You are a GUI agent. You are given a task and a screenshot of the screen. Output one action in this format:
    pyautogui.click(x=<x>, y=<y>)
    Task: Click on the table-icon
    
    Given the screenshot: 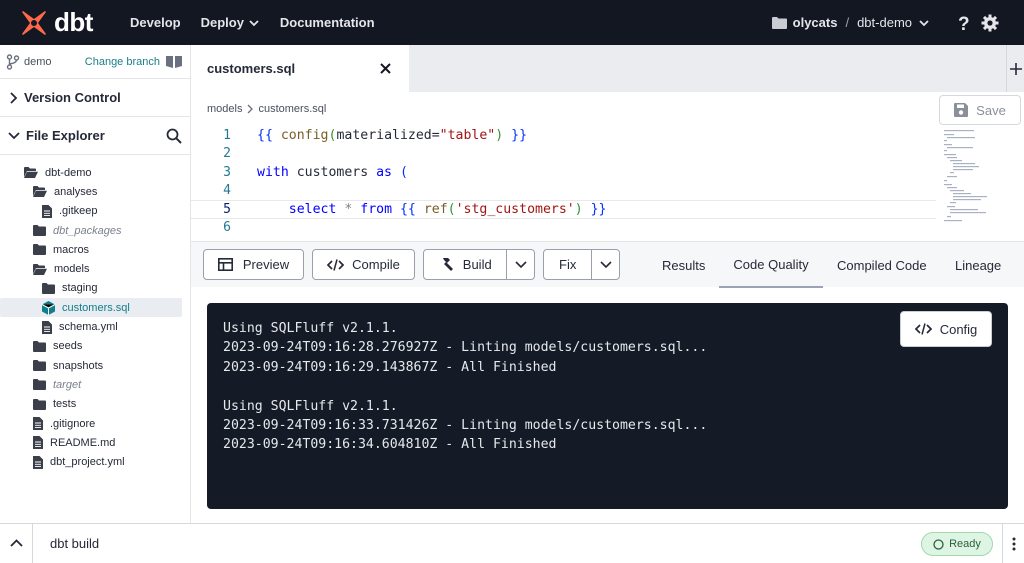 What is the action you would take?
    pyautogui.click(x=225, y=264)
    